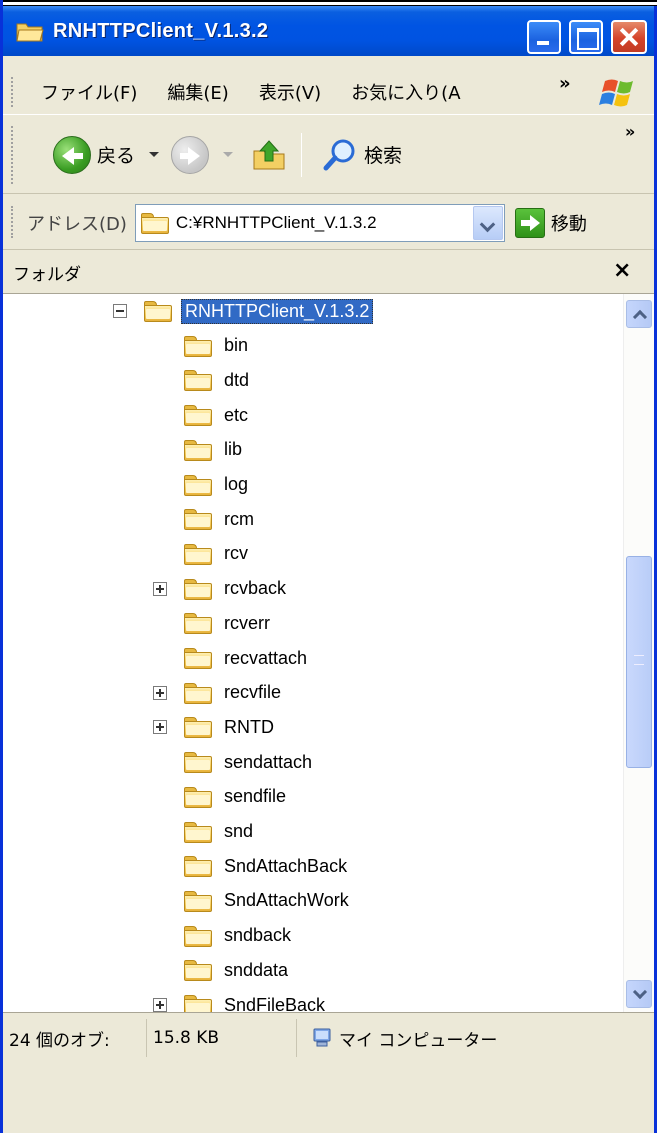 The image size is (657, 1133). Describe the element at coordinates (569, 223) in the screenshot. I see `go-button-label: 移動` at that location.